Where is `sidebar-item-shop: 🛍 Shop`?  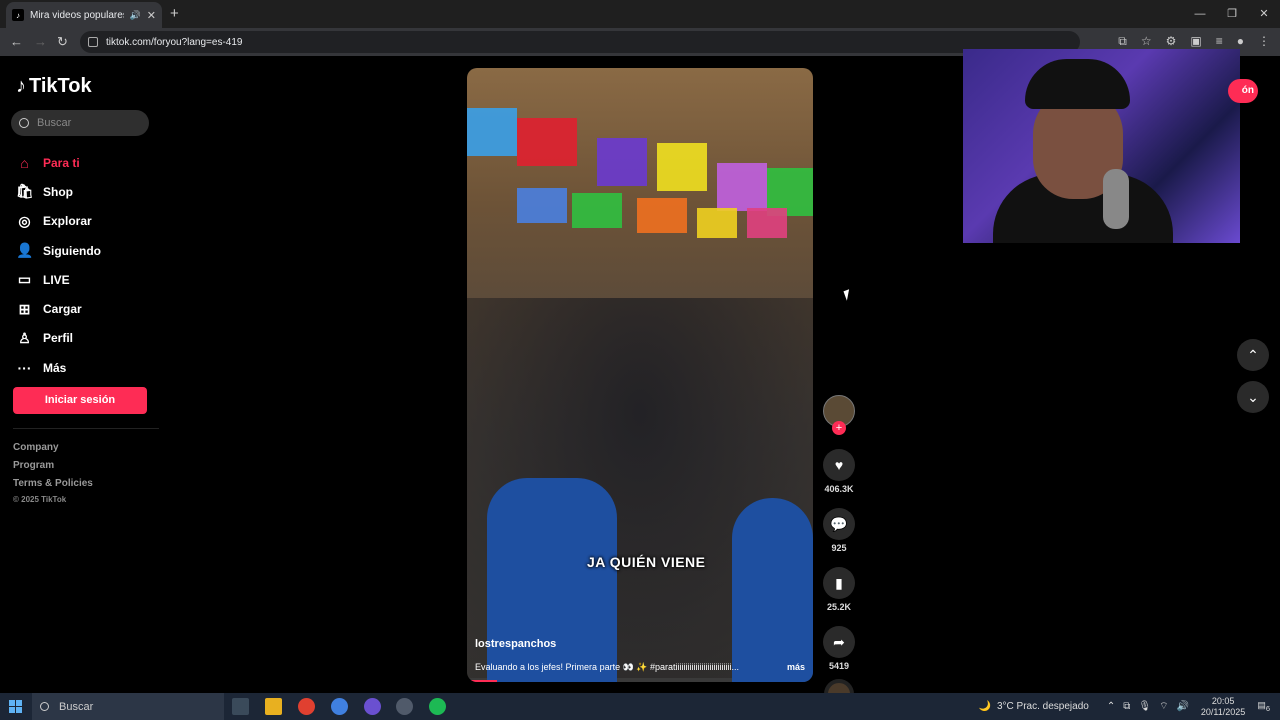 sidebar-item-shop: 🛍 Shop is located at coordinates (58, 191).